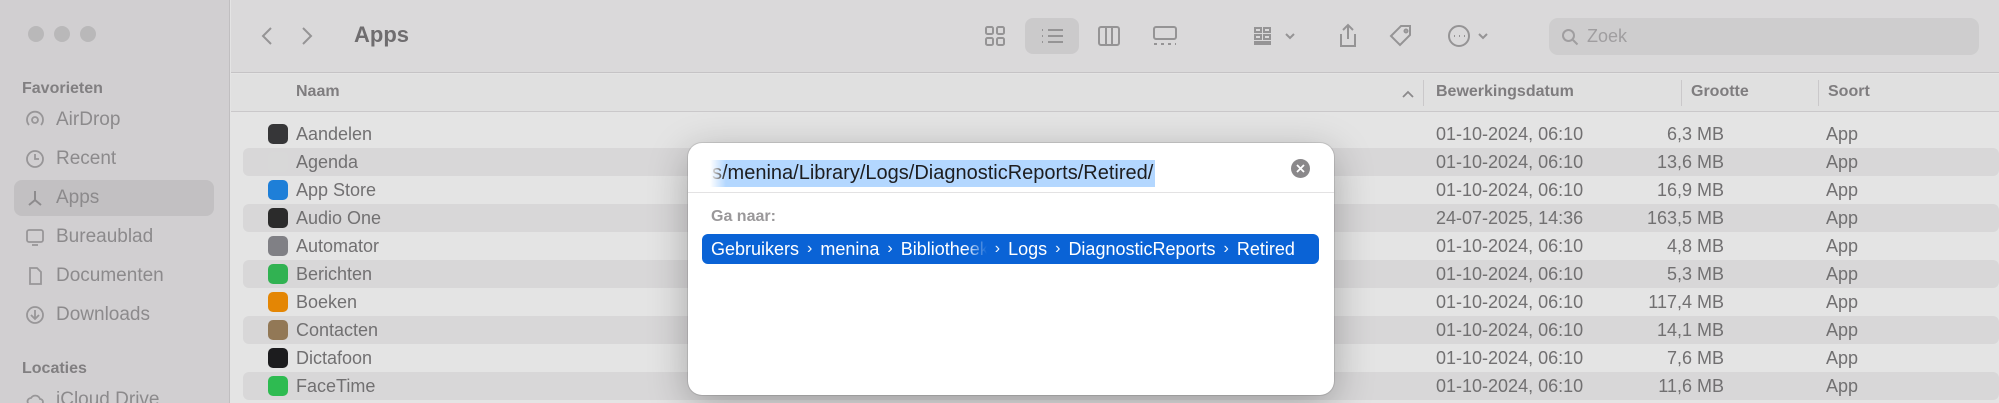 The width and height of the screenshot is (1999, 403). What do you see at coordinates (1142, 248) in the screenshot?
I see `breadcrumb-segment: DiagnosticReports` at bounding box center [1142, 248].